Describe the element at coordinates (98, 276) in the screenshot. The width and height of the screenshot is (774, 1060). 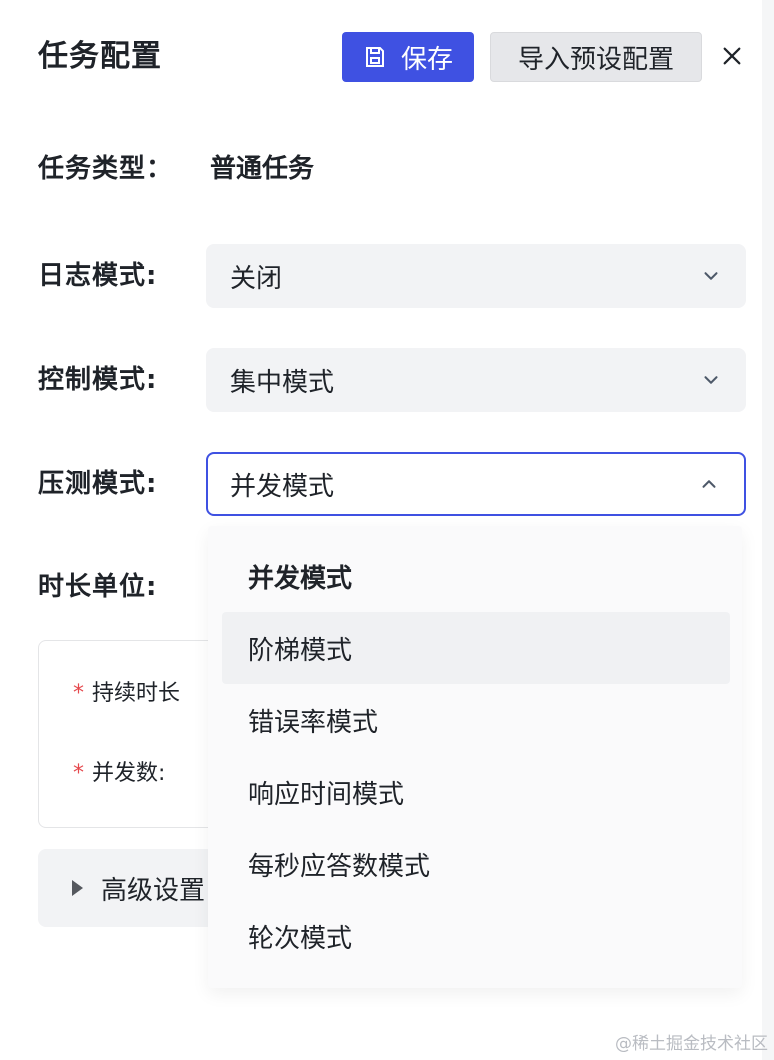
I see `log-mode-label: 日志模式:` at that location.